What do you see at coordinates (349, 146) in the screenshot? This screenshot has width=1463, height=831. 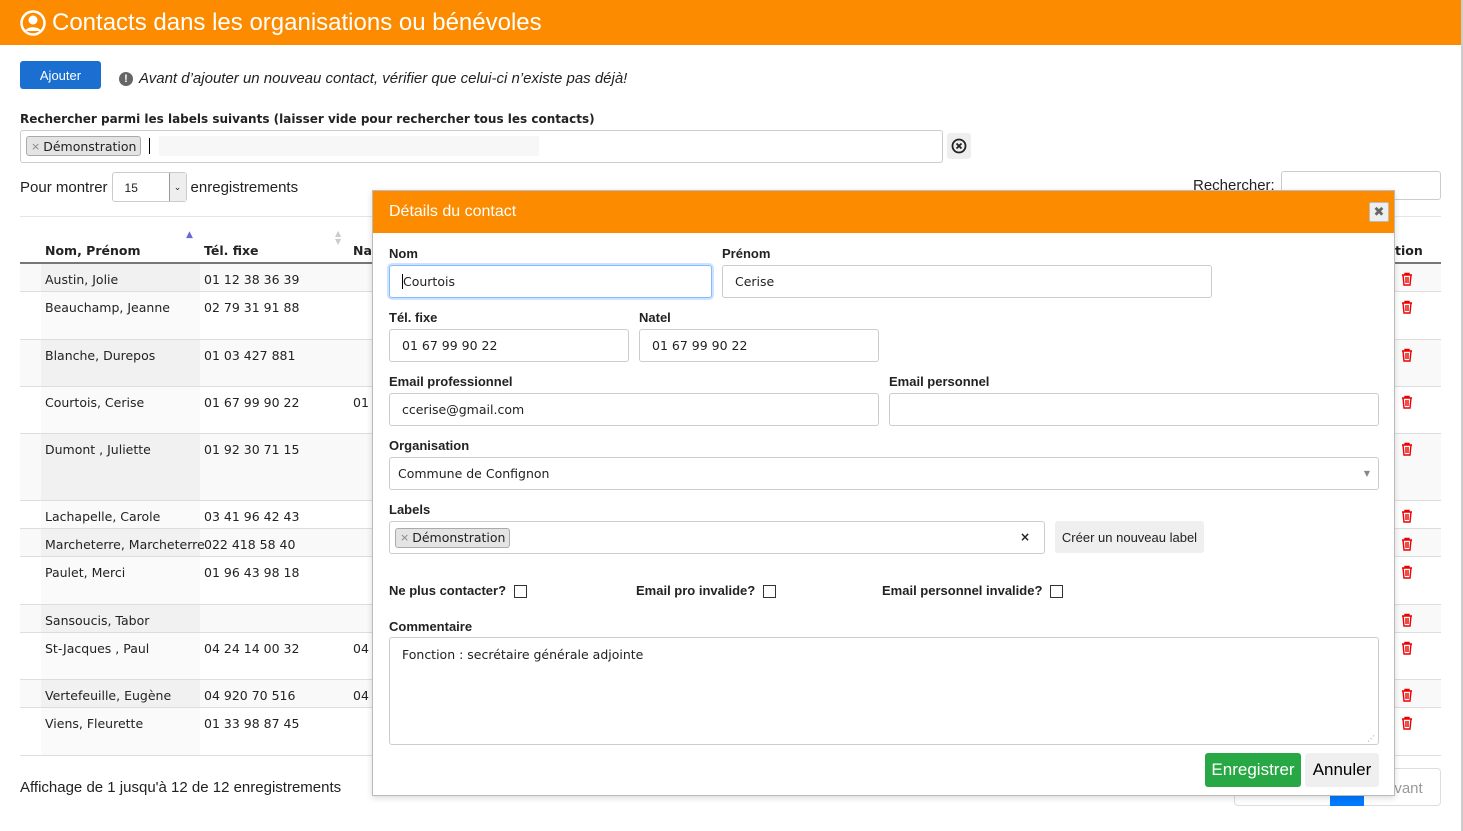 I see `tag-input-area` at bounding box center [349, 146].